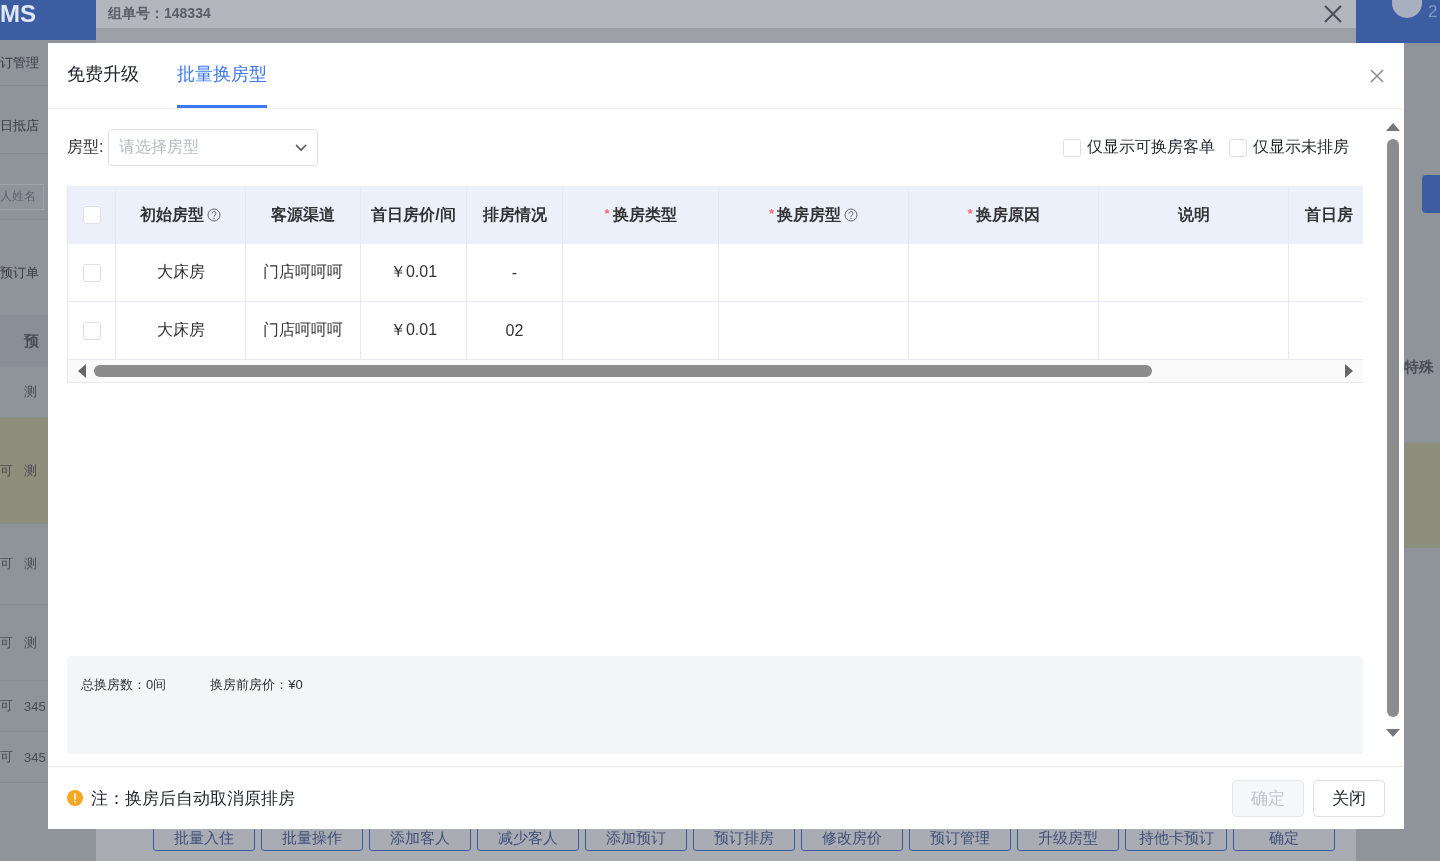 This screenshot has width=1440, height=861. Describe the element at coordinates (181, 273) in the screenshot. I see `table-cell: 大床房` at that location.